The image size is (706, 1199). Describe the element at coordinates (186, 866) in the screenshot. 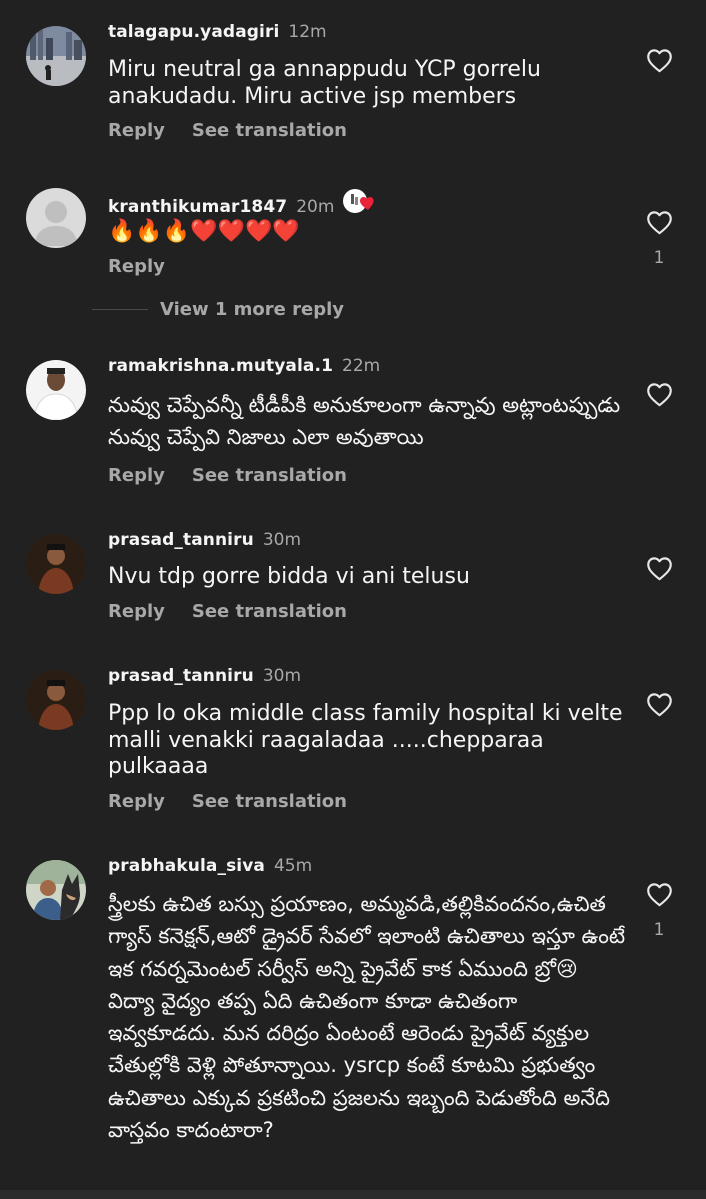

I see `username: prabhakula_siva` at that location.